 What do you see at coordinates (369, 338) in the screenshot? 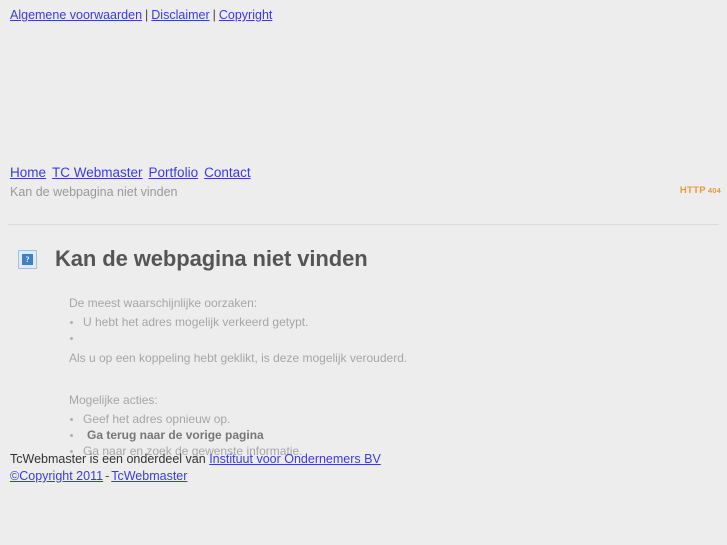
I see `list-item` at bounding box center [369, 338].